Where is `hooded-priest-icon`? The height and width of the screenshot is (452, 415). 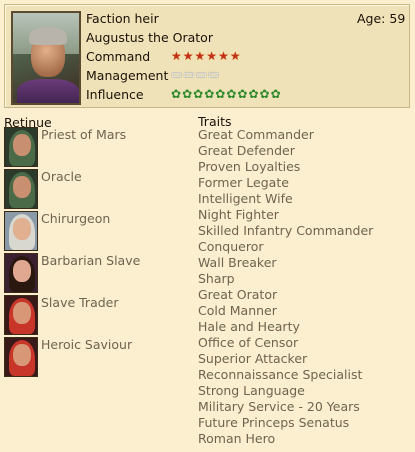
hooded-priest-icon is located at coordinates (21, 147).